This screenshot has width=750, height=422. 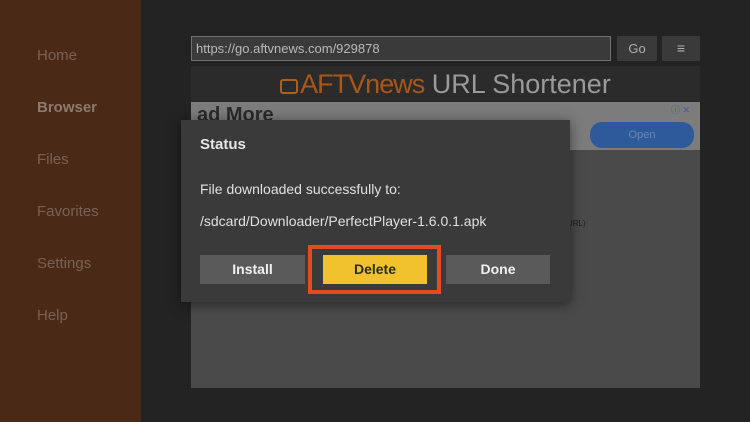 What do you see at coordinates (52, 315) in the screenshot?
I see `sidebar-item-help: Help` at bounding box center [52, 315].